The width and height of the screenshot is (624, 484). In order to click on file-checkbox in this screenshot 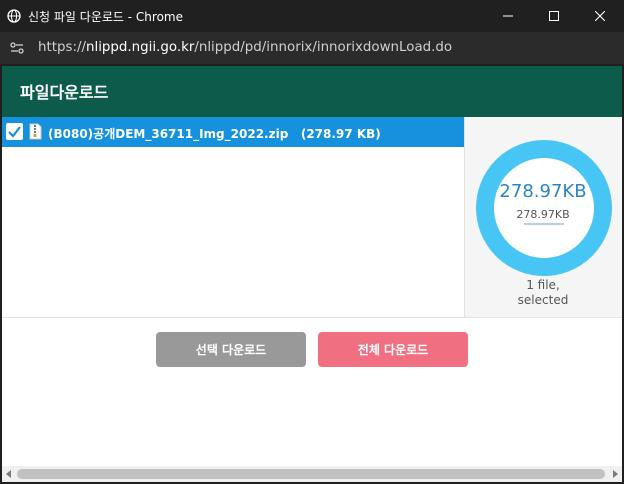, I will do `click(14, 131)`.